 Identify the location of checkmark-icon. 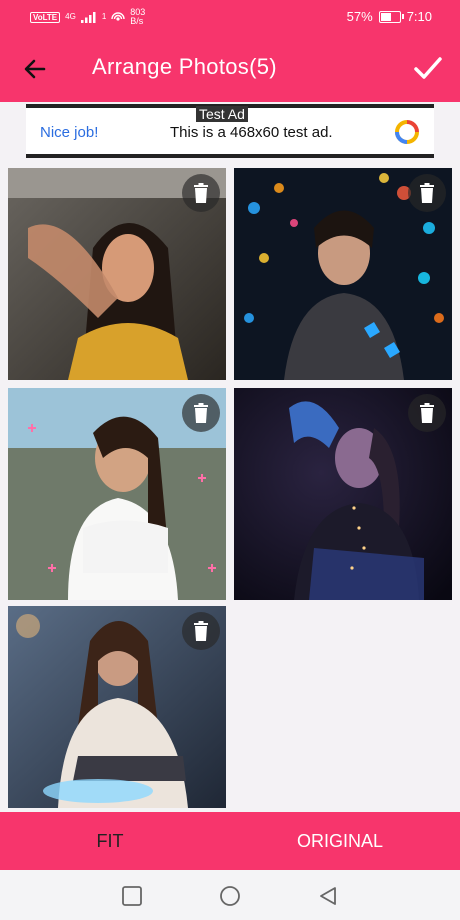
(428, 68).